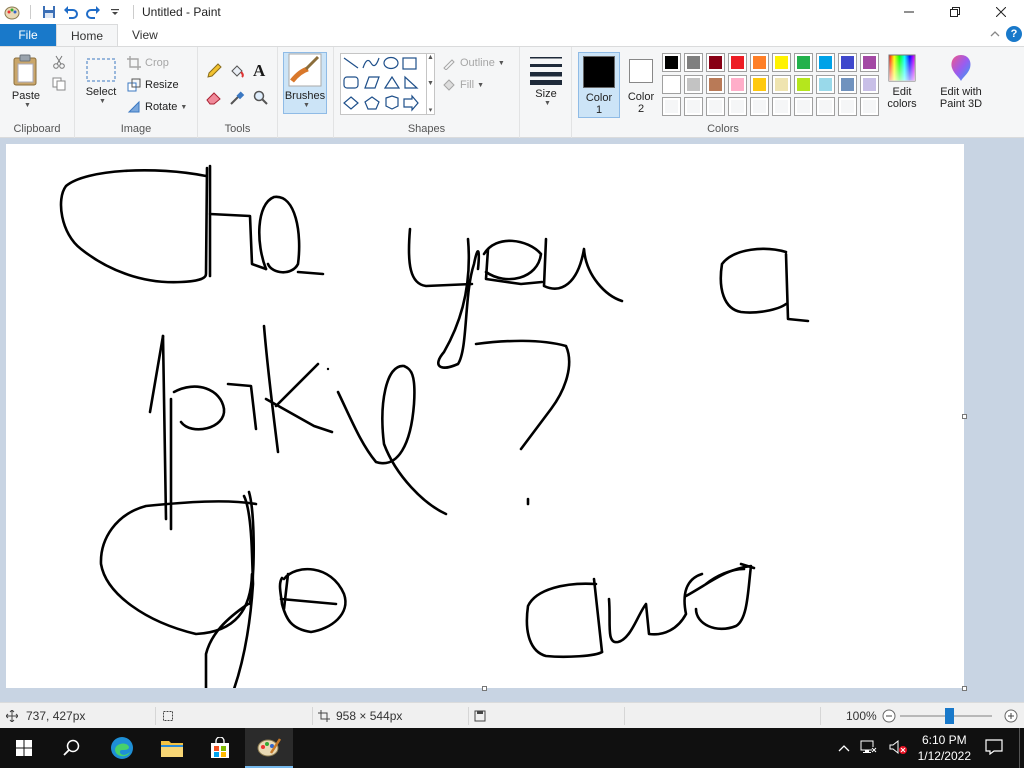 The width and height of the screenshot is (1024, 768). What do you see at coordinates (1001, 12) in the screenshot?
I see `close-button` at bounding box center [1001, 12].